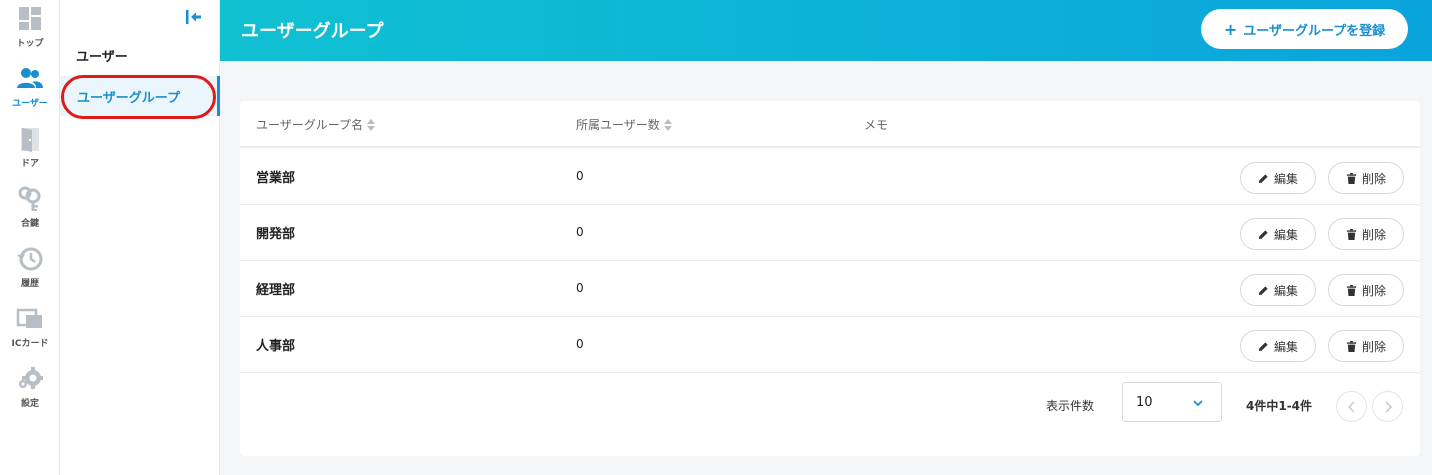  I want to click on rail-label: ICカード, so click(30, 344).